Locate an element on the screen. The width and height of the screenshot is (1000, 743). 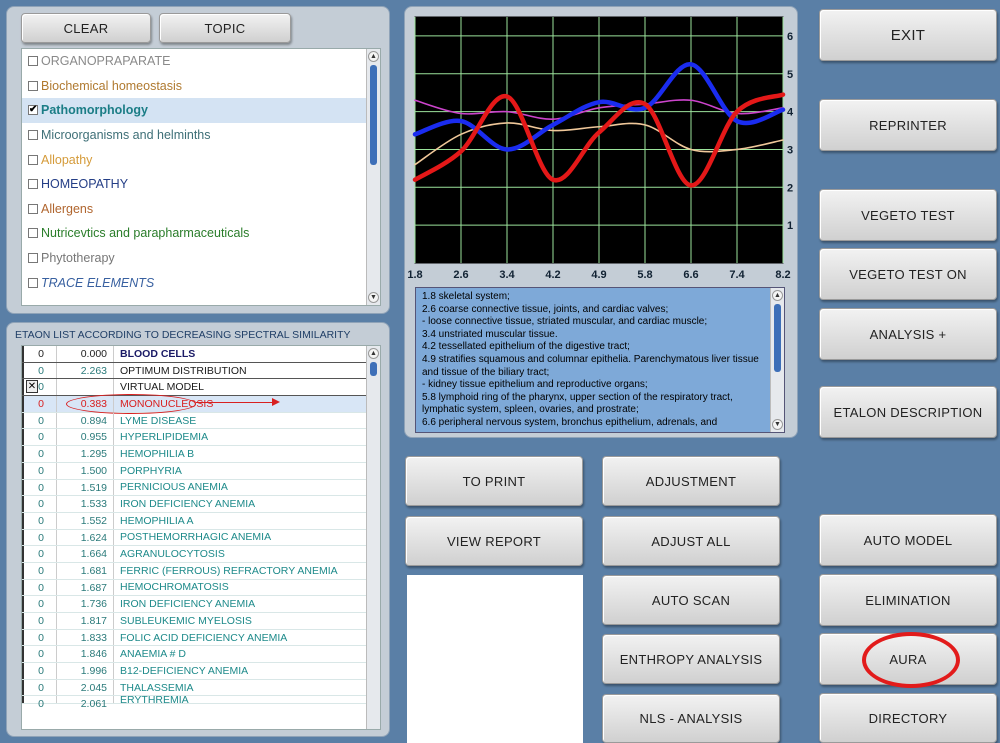
x-tick-label: 1.8 is located at coordinates (414, 275).